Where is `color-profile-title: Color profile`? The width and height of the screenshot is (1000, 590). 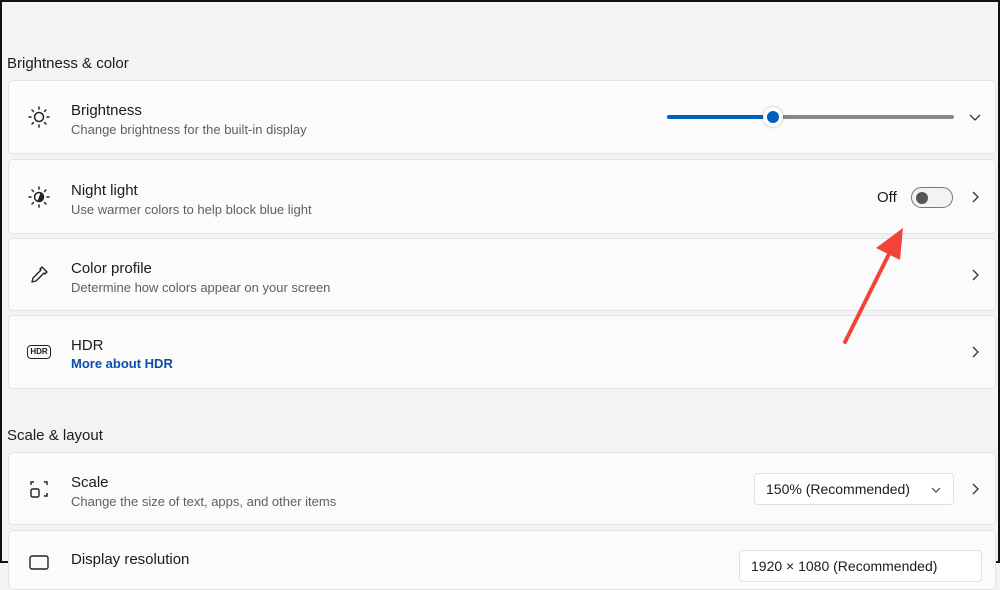
color-profile-title: Color profile is located at coordinates (111, 268).